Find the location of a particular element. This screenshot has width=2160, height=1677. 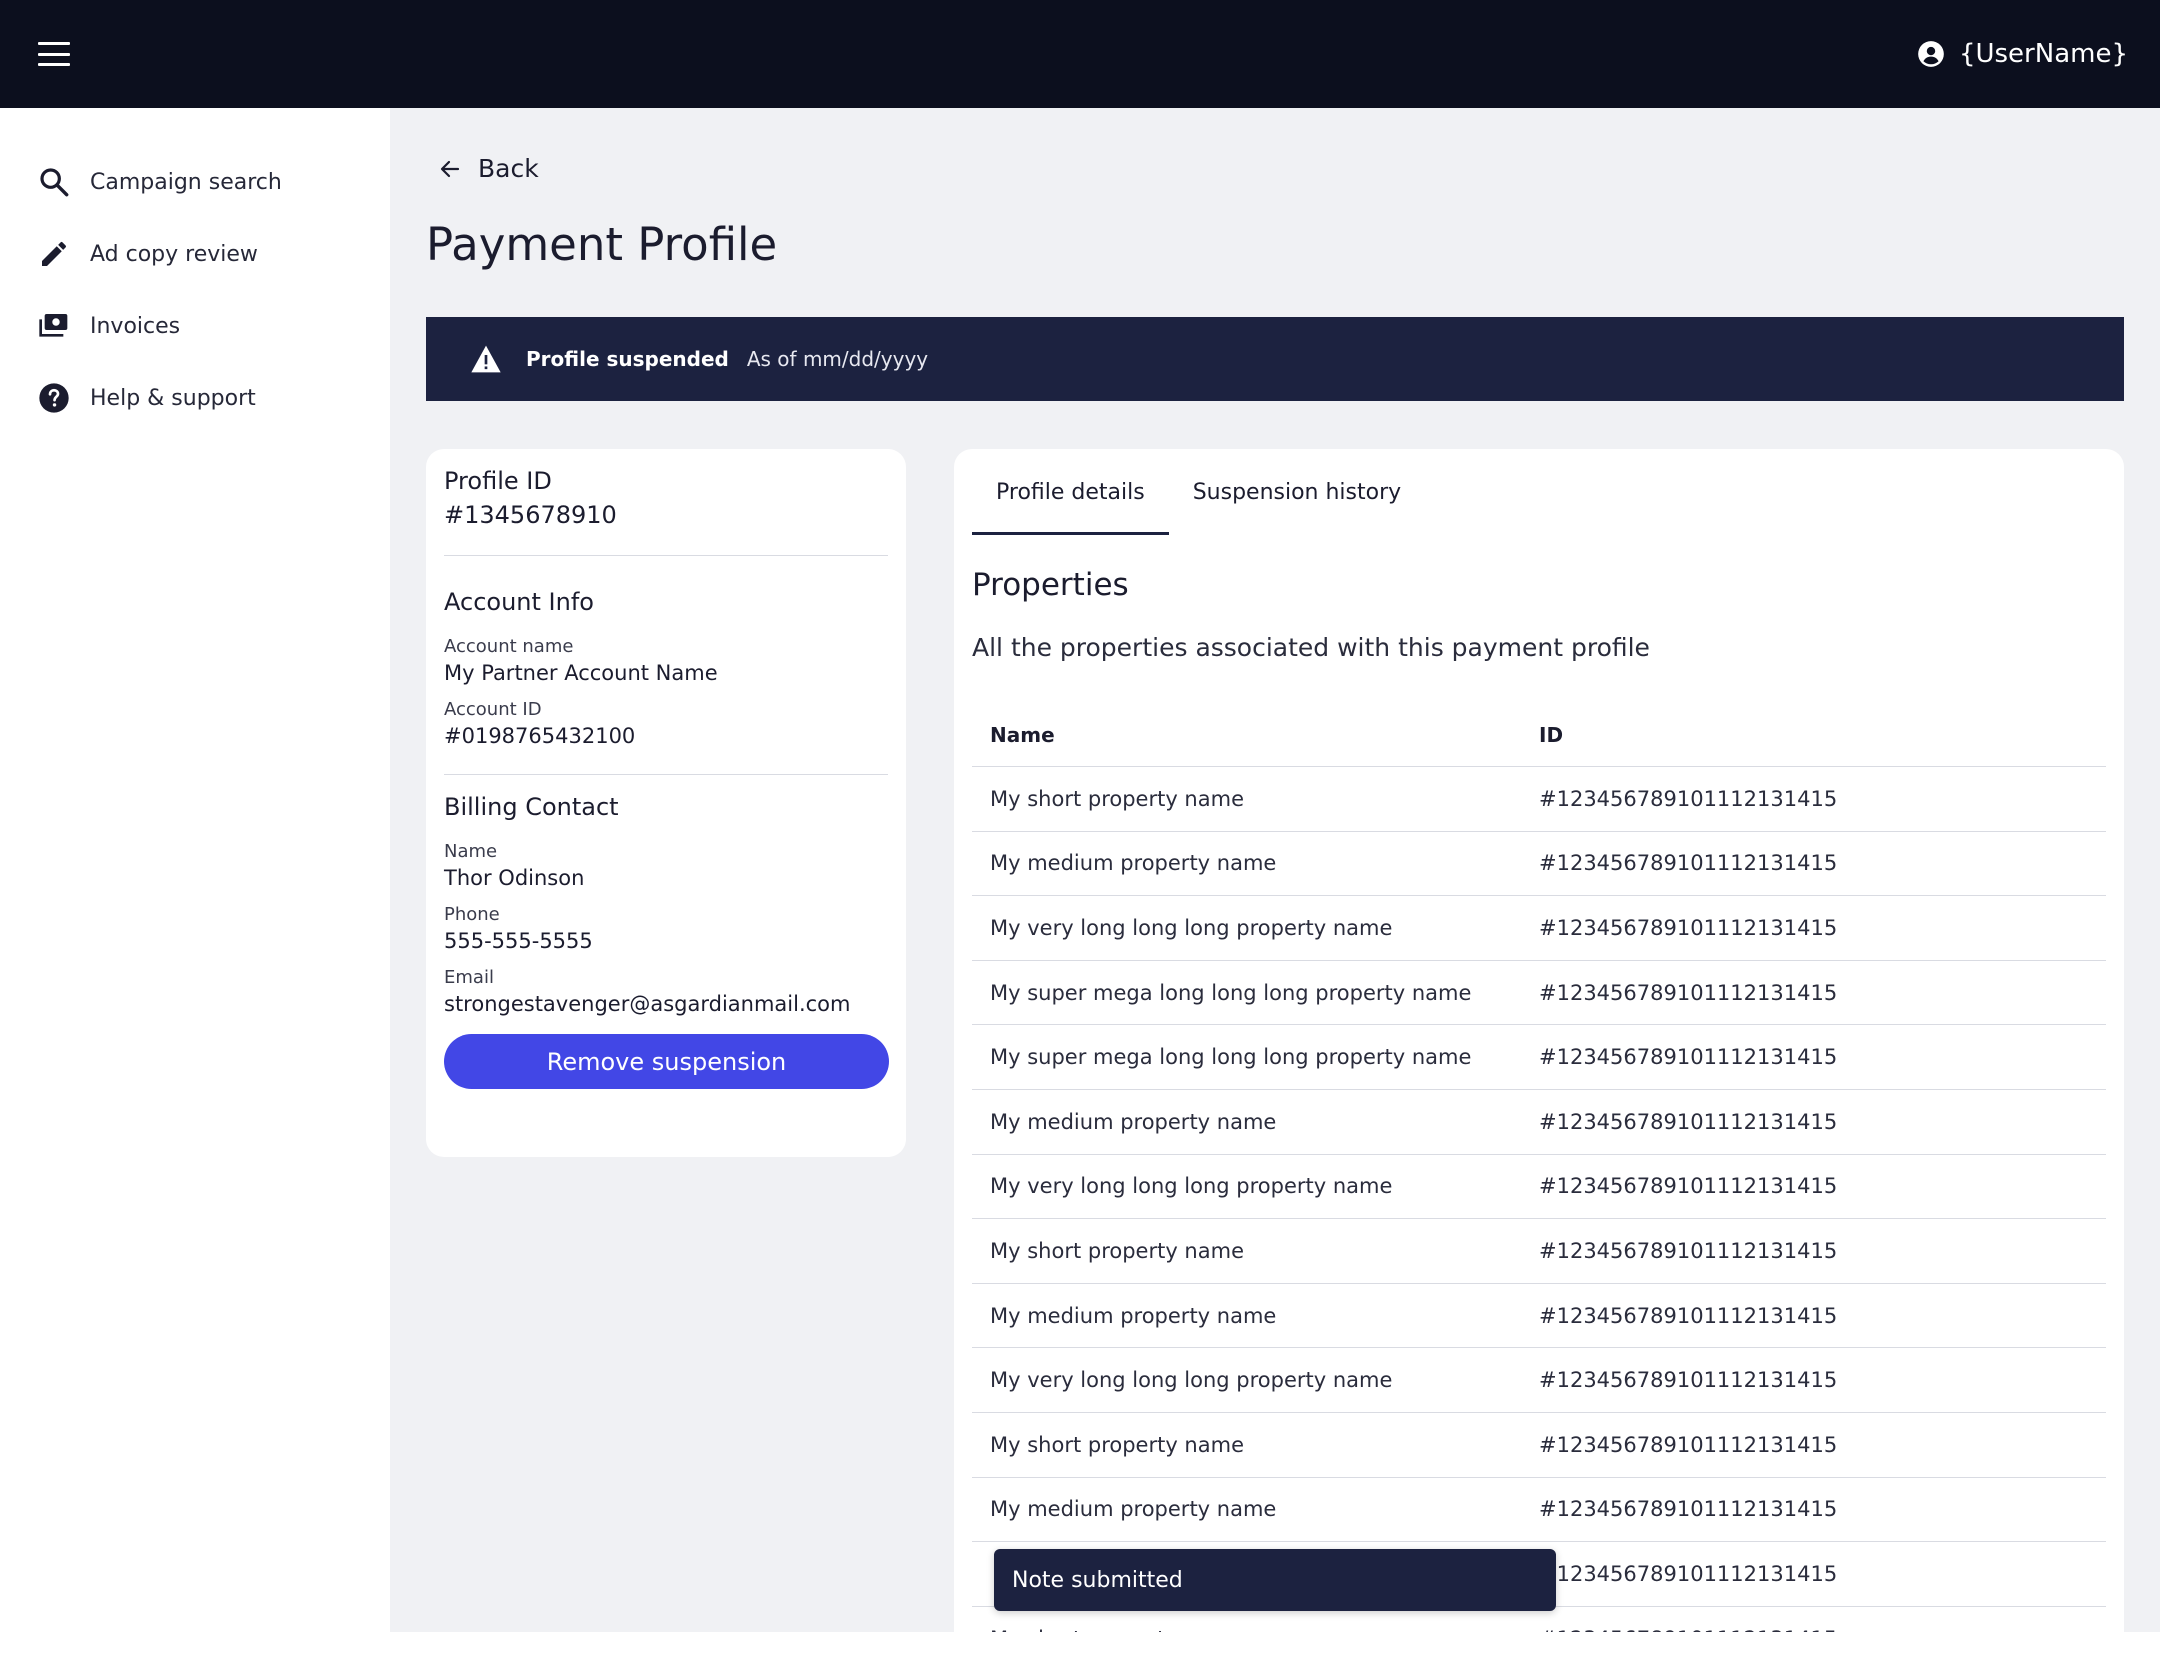

tab-profile-details: Profile details is located at coordinates (1070, 492).